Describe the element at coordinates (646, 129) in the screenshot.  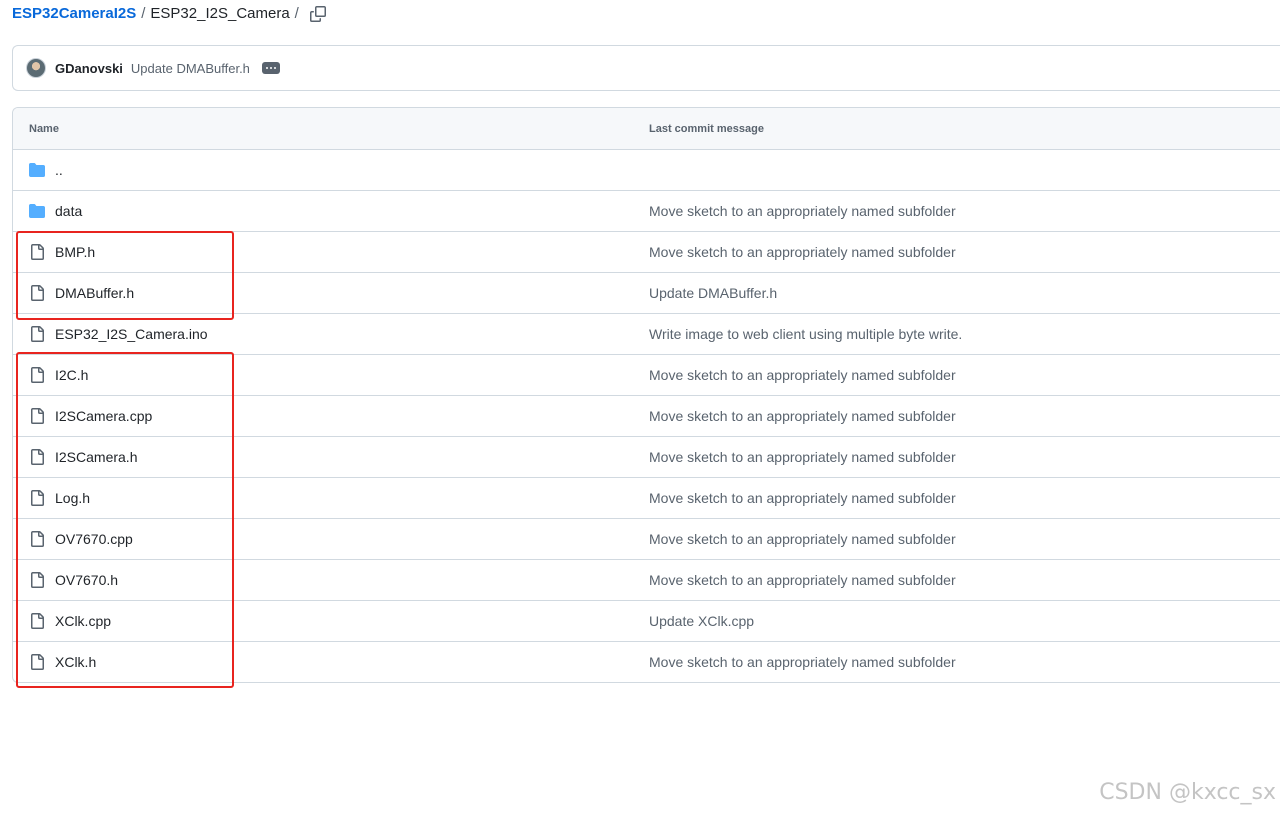
I see `table-header: Name Last commit message` at that location.